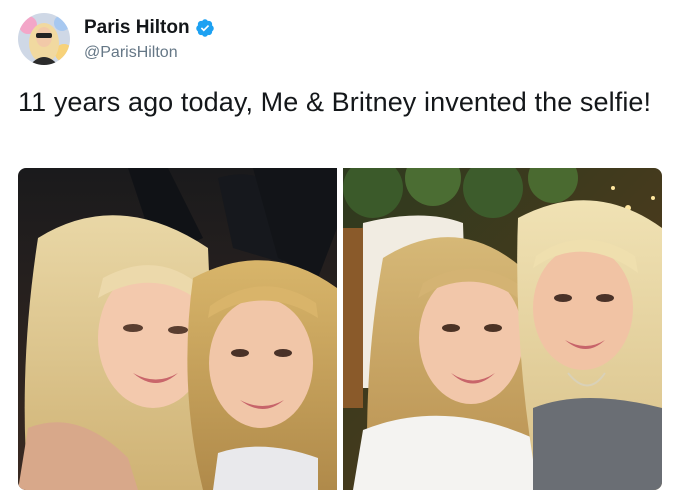 The width and height of the screenshot is (680, 501). I want to click on author-name-row: Paris Hilton, so click(149, 28).